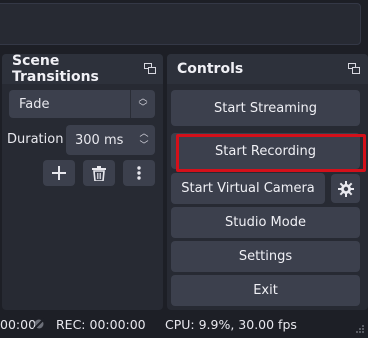 The width and height of the screenshot is (368, 338). What do you see at coordinates (99, 140) in the screenshot?
I see `duration-value: 300 ms` at bounding box center [99, 140].